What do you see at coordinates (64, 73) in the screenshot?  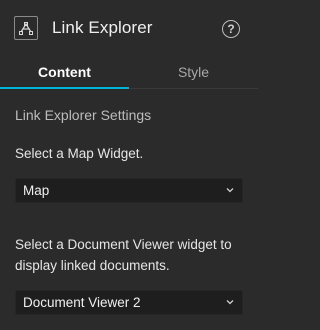 I see `tab-content: Content` at bounding box center [64, 73].